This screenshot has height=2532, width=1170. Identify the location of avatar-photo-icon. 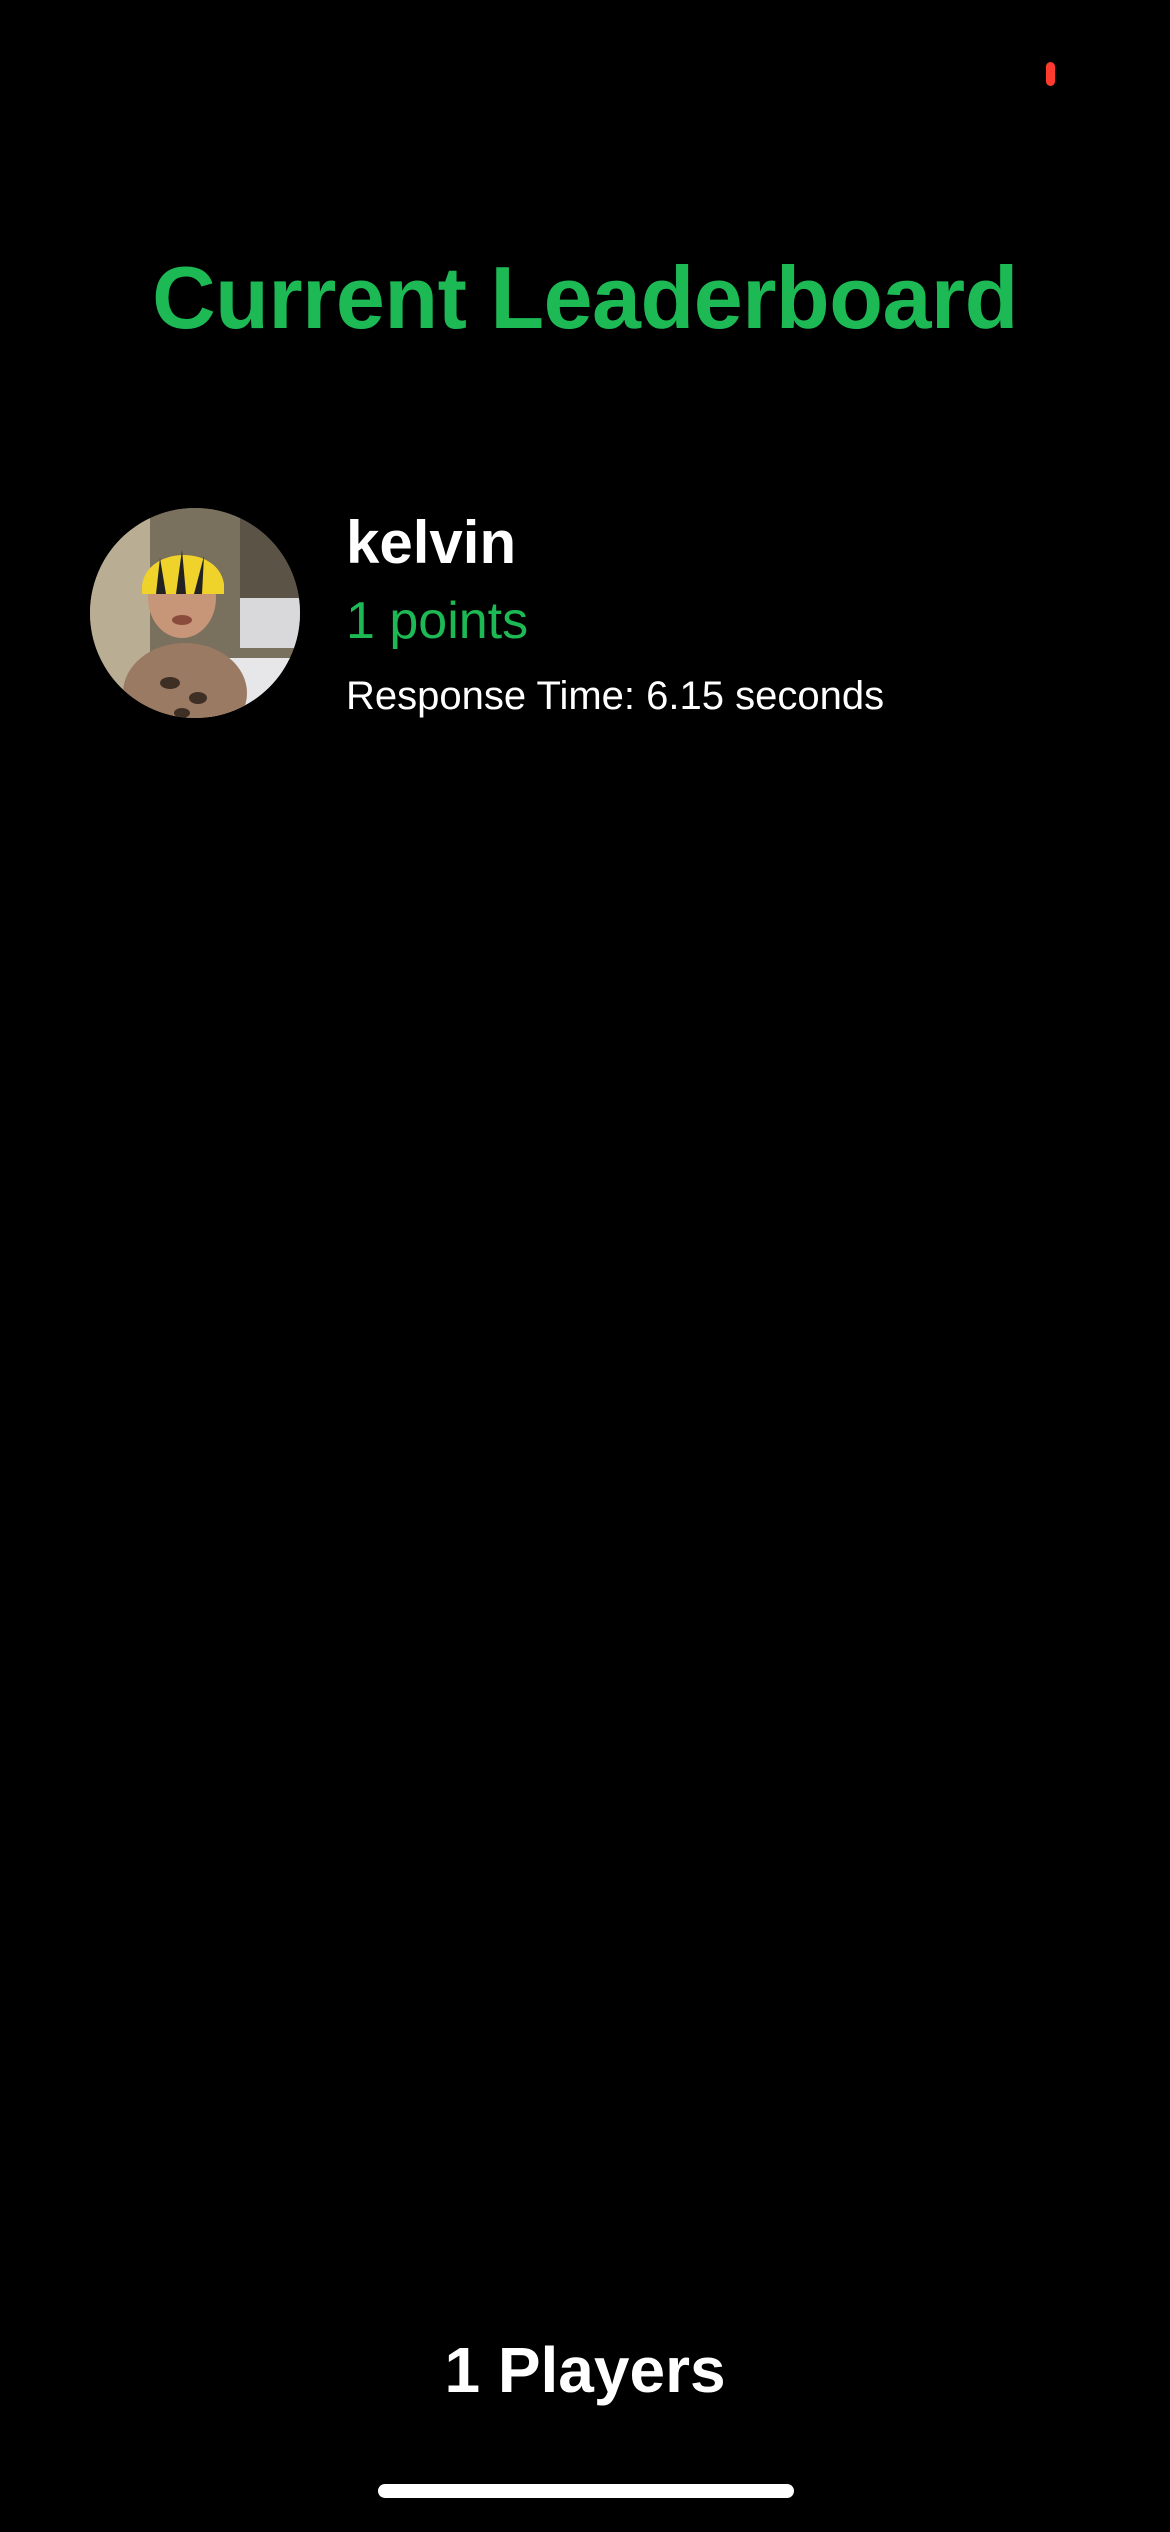
(195, 613).